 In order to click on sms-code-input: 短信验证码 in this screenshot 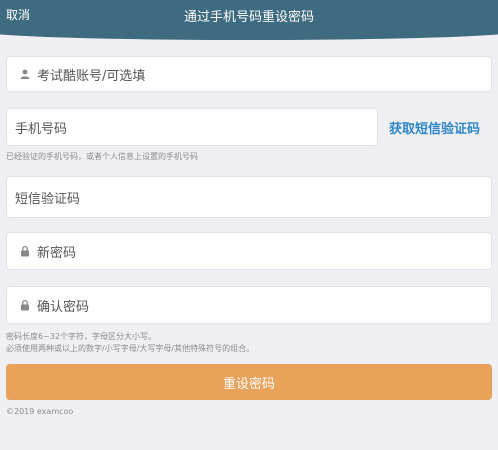, I will do `click(249, 197)`.